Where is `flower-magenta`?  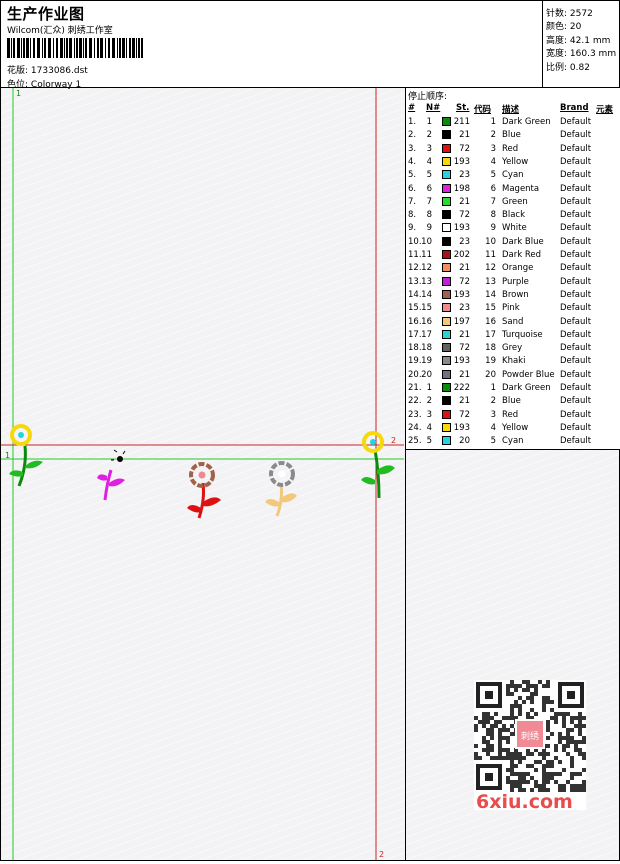
flower-magenta is located at coordinates (111, 475).